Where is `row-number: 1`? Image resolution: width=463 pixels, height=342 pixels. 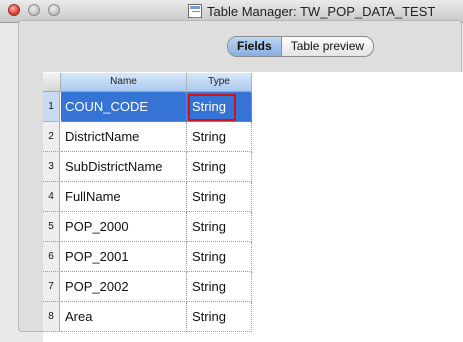
row-number: 1 is located at coordinates (51, 107).